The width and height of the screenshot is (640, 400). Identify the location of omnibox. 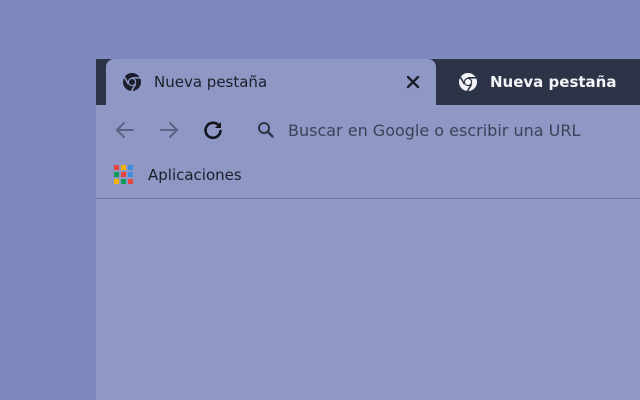
(444, 130).